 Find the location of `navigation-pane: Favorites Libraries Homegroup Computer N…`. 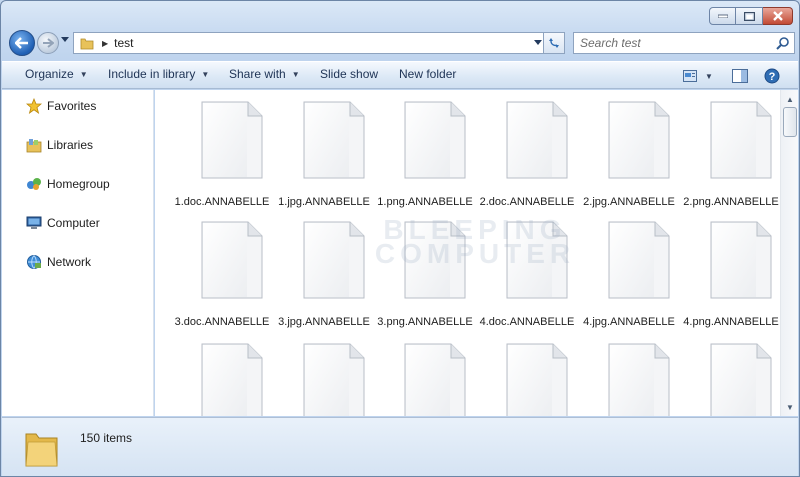

navigation-pane: Favorites Libraries Homegroup Computer N… is located at coordinates (78, 253).